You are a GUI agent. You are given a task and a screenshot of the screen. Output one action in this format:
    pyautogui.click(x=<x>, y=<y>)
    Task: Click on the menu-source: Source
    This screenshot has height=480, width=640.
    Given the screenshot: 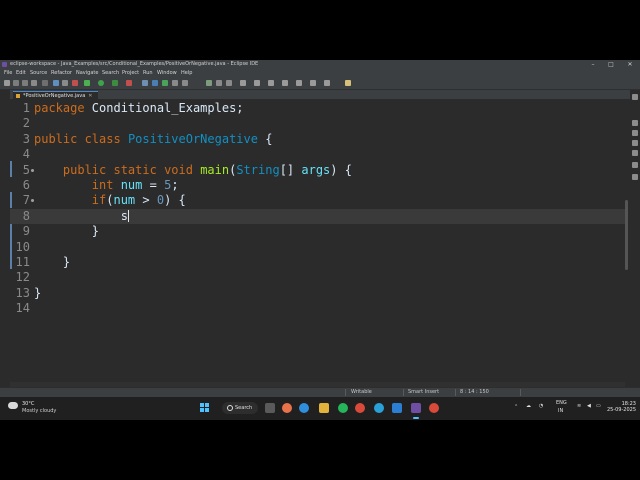 What is the action you would take?
    pyautogui.click(x=38, y=73)
    